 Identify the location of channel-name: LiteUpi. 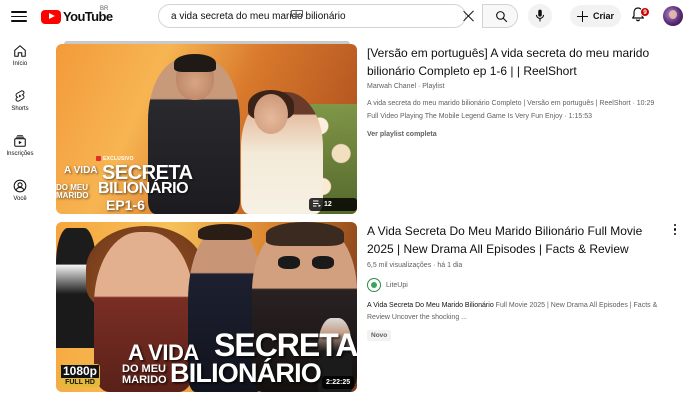
(397, 285).